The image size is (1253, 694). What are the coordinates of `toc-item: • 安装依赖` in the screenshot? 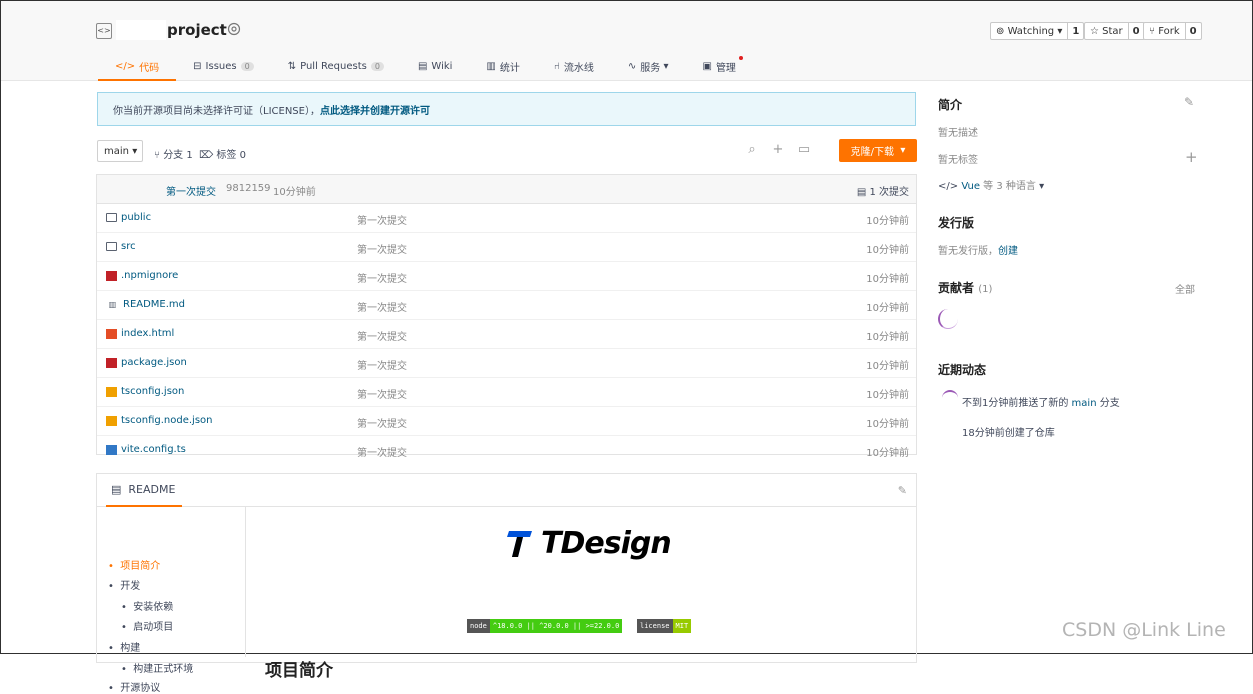 It's located at (147, 605).